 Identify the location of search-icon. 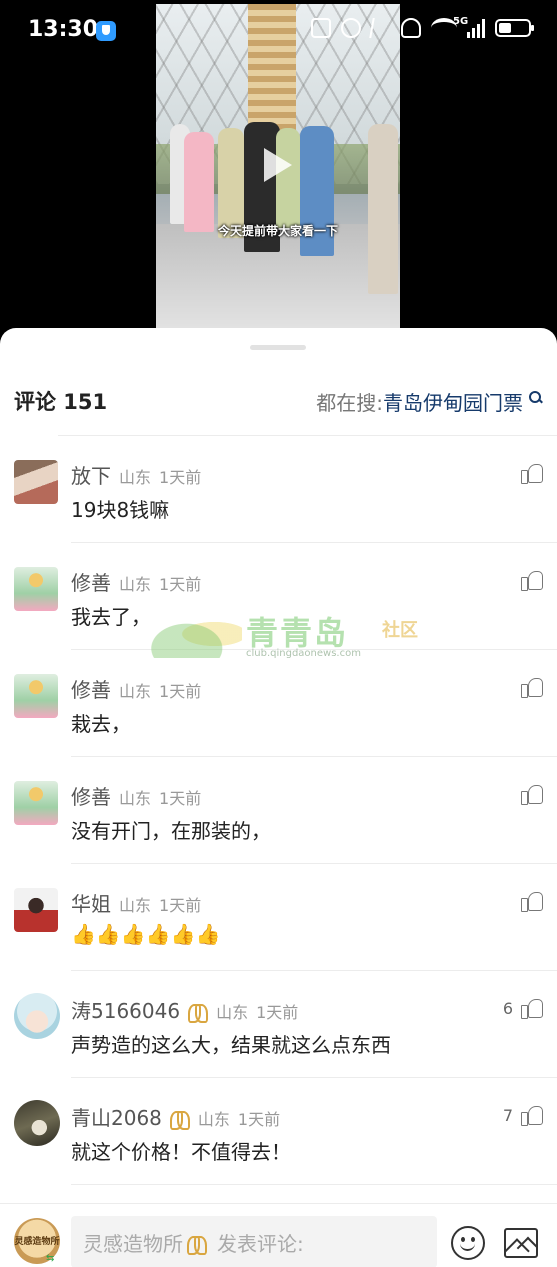
(536, 397).